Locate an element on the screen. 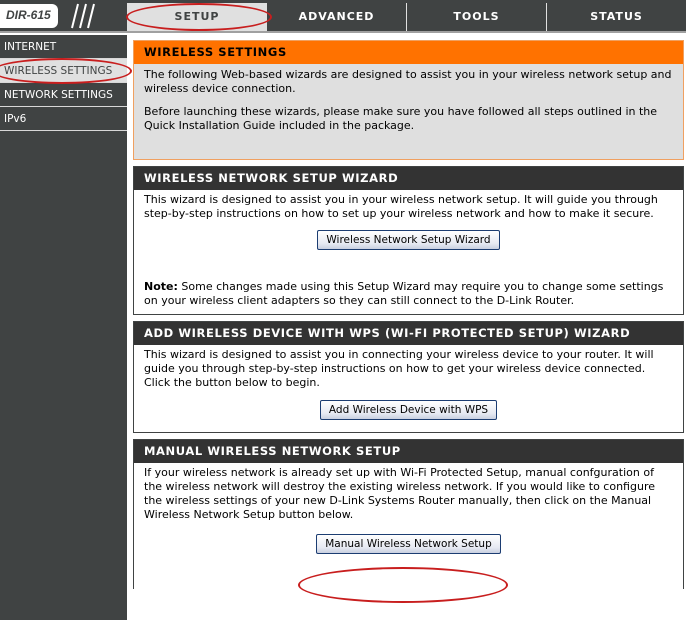 This screenshot has height=620, width=686. manual-setup-button: Manual Wireless Network Setup is located at coordinates (408, 544).